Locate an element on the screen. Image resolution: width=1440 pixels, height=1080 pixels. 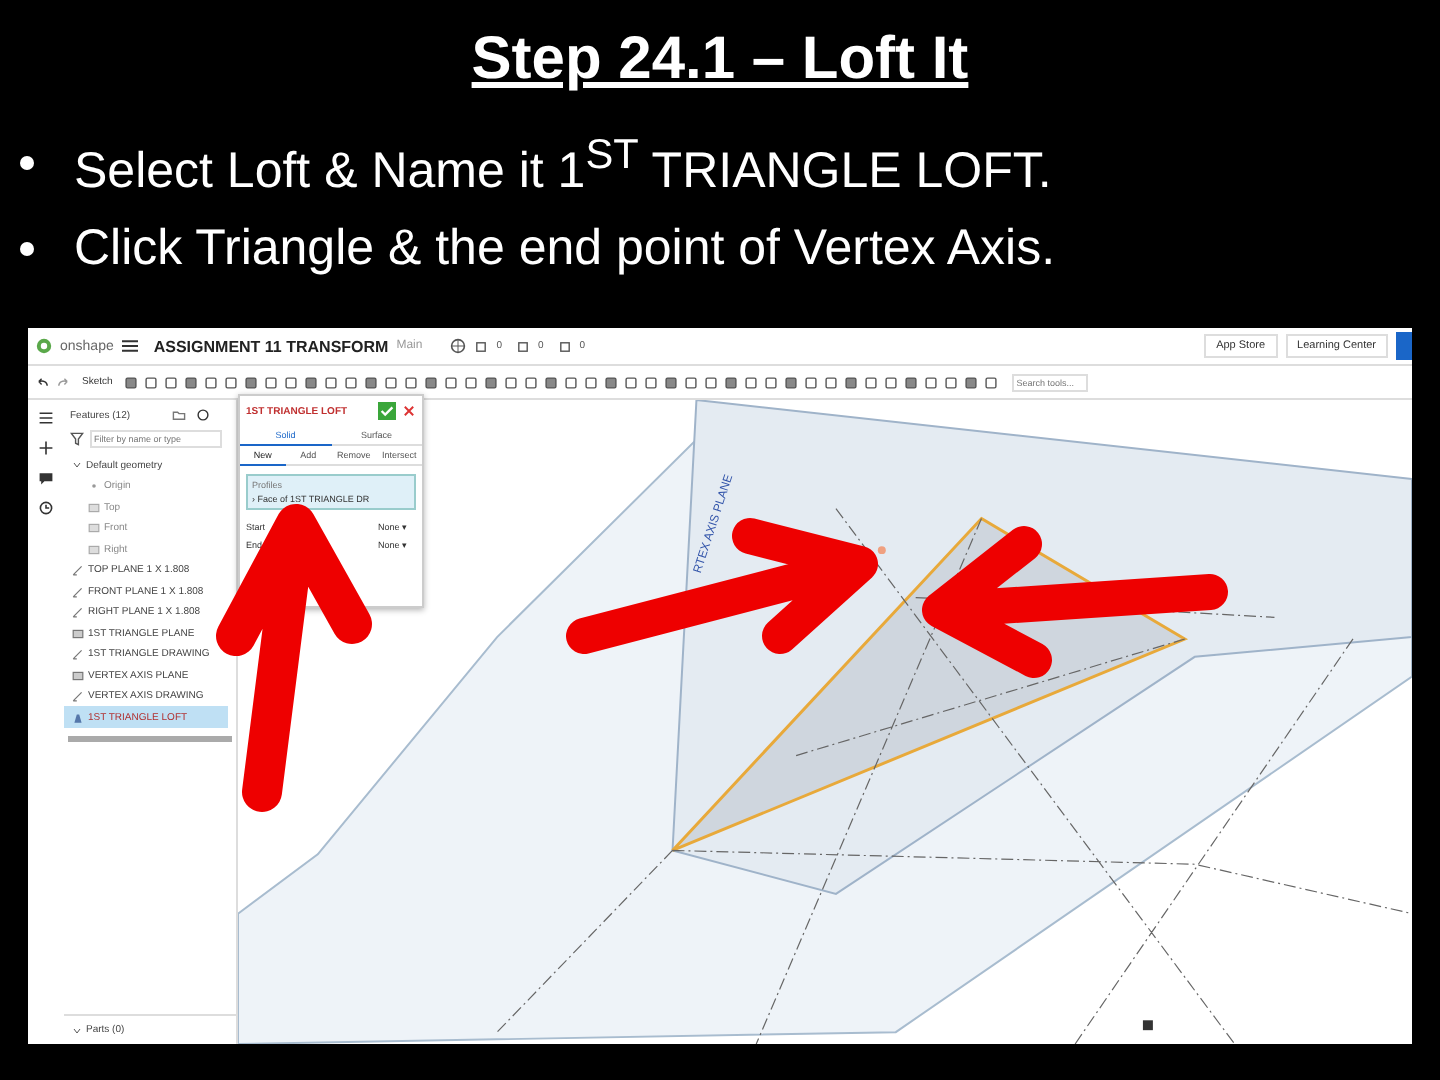
folder-icon is located at coordinates (179, 415).